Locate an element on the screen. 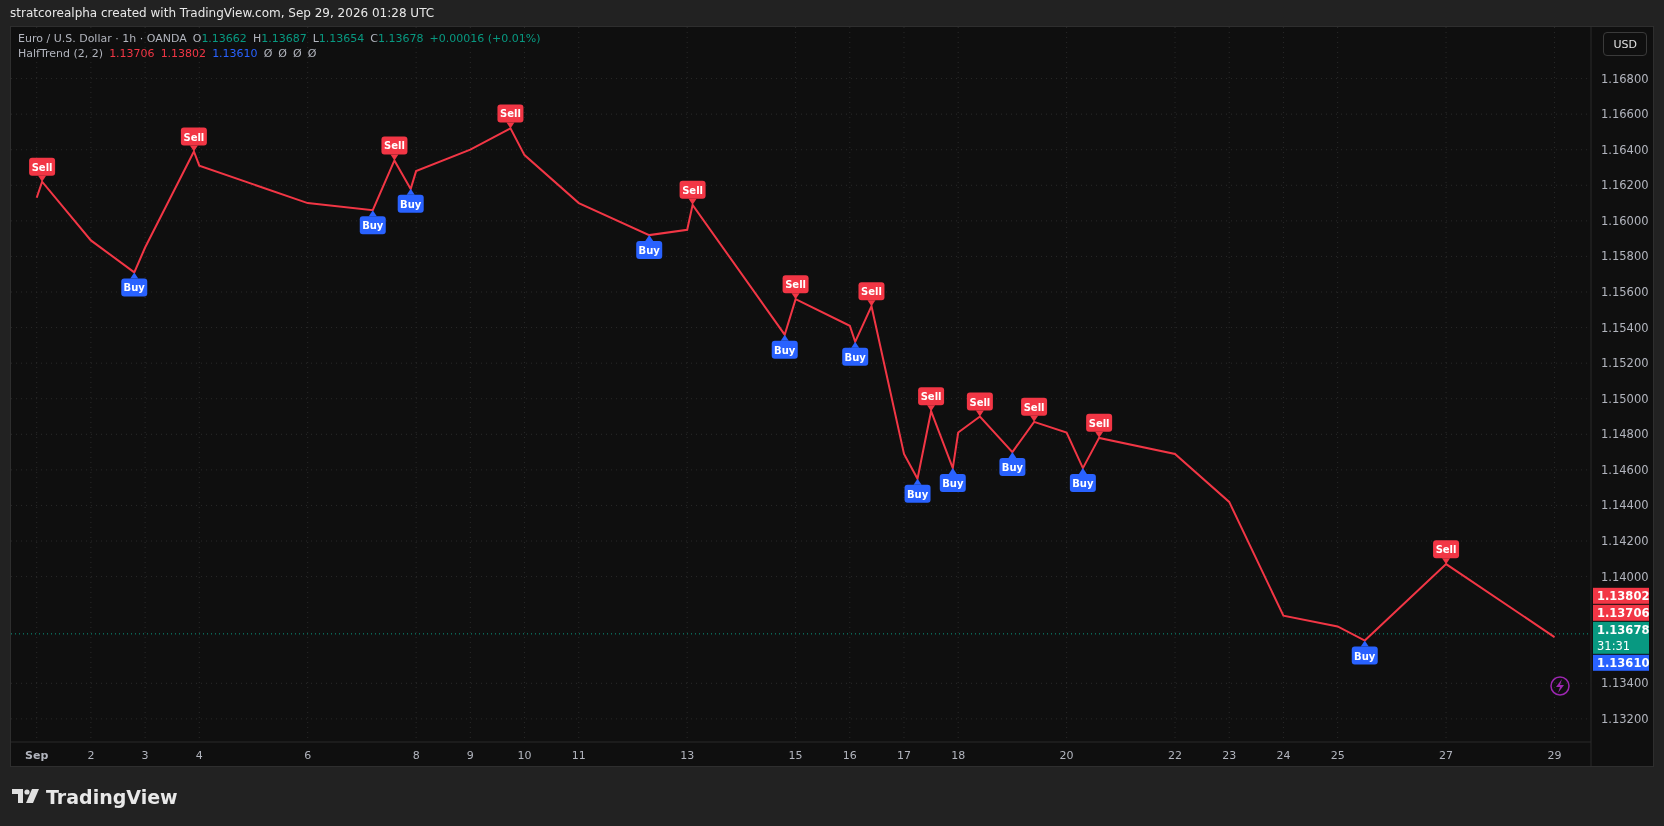  symbol-name: Euro / U.S. Dollar · 1h · OANDA is located at coordinates (102, 38).